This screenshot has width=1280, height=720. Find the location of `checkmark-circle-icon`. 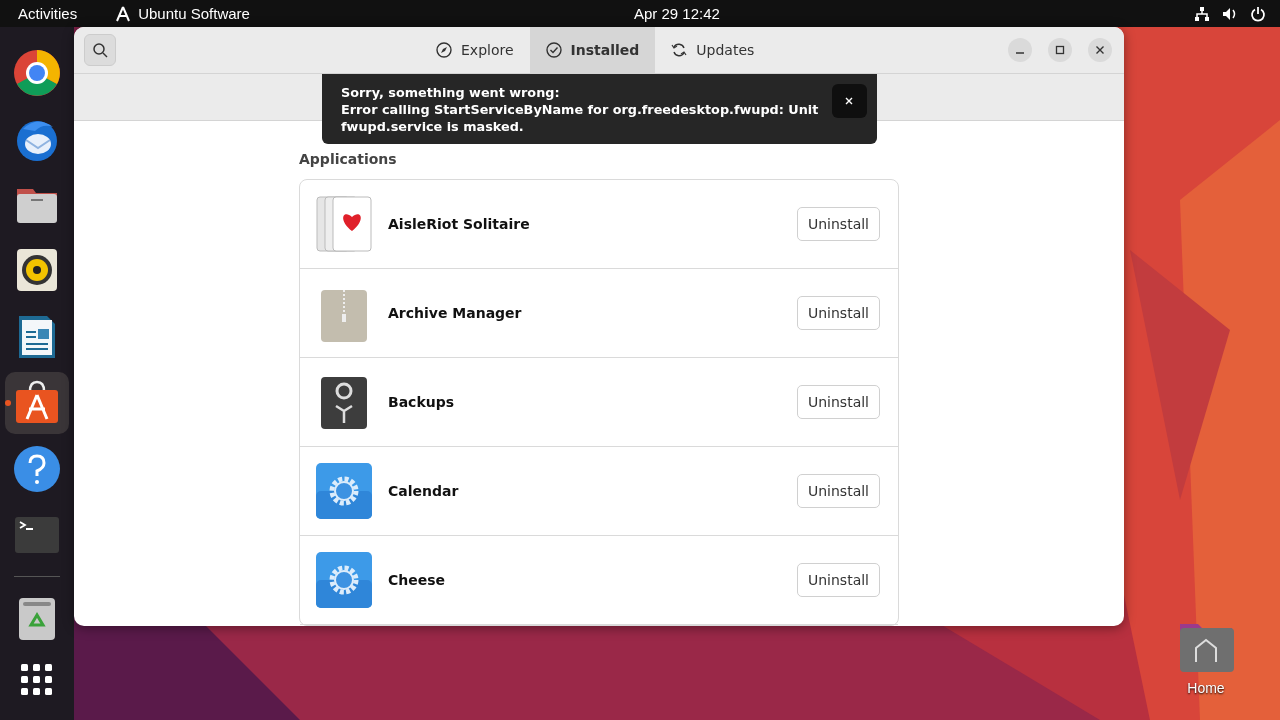

checkmark-circle-icon is located at coordinates (553, 50).